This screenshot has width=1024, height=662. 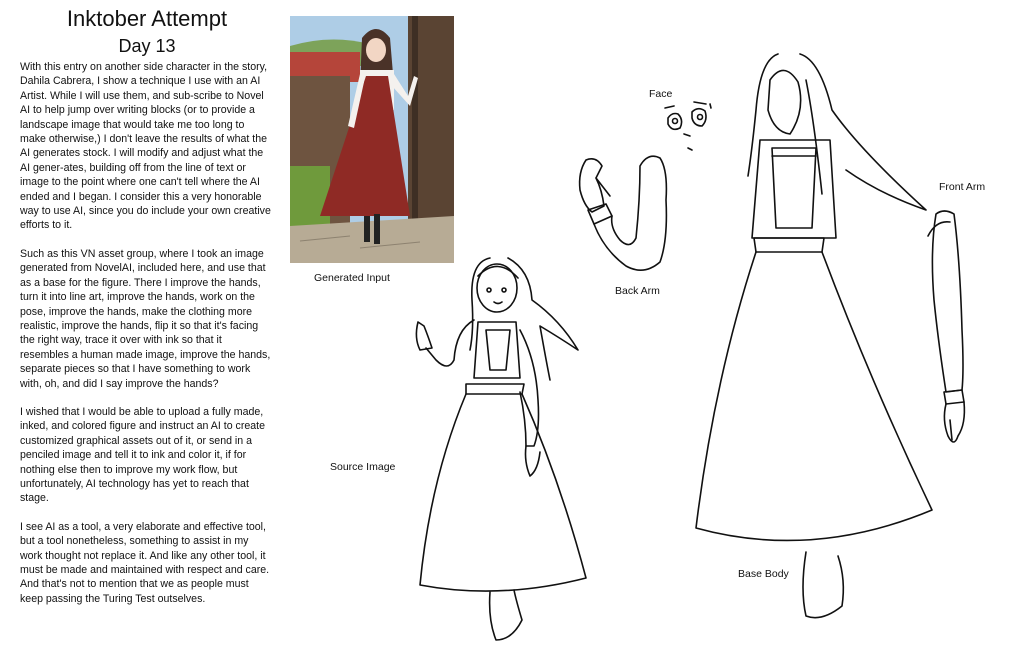 I want to click on front-arm-drawing, so click(x=946, y=326).